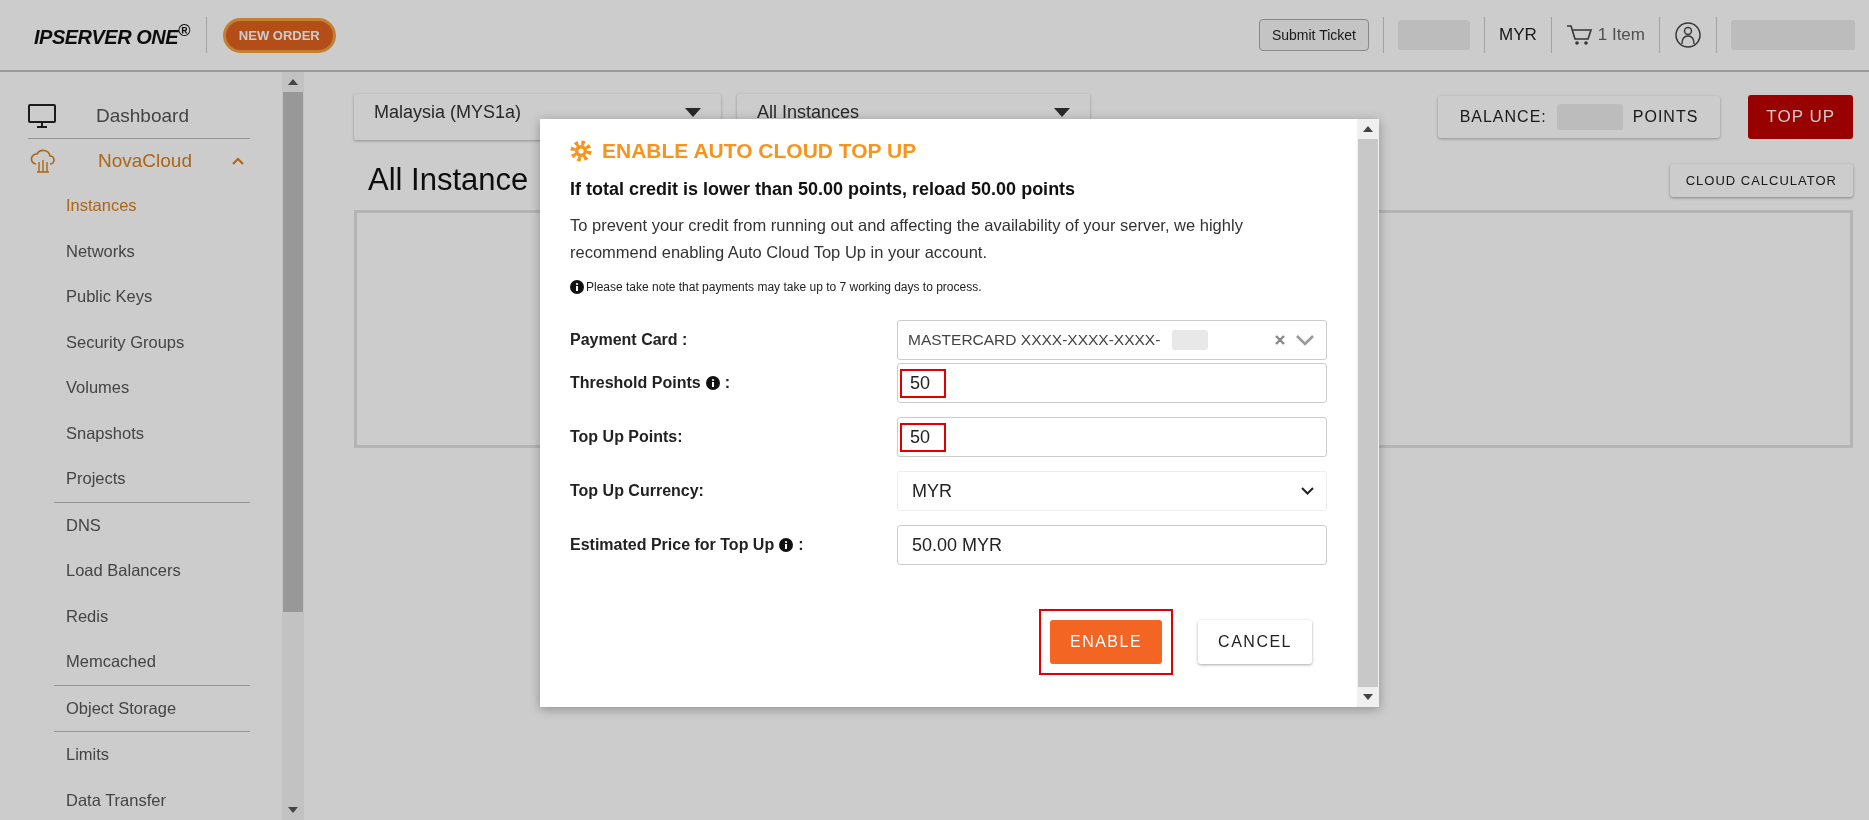 The height and width of the screenshot is (820, 1869). I want to click on currency-select: MYR, so click(1112, 491).